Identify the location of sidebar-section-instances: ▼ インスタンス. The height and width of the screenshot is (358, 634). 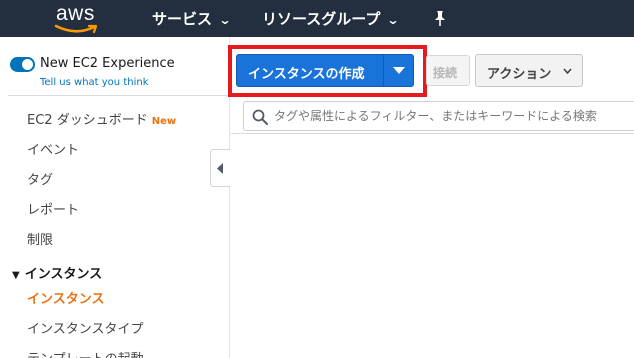
(57, 272).